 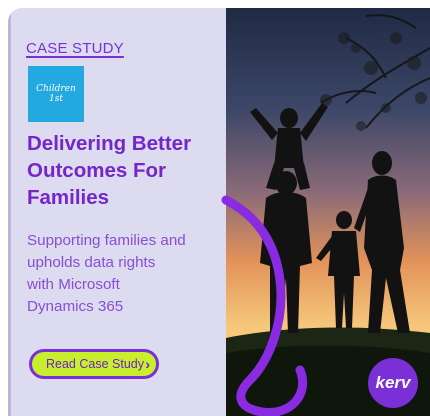 I want to click on chevron-right-icon: ›, so click(x=147, y=364).